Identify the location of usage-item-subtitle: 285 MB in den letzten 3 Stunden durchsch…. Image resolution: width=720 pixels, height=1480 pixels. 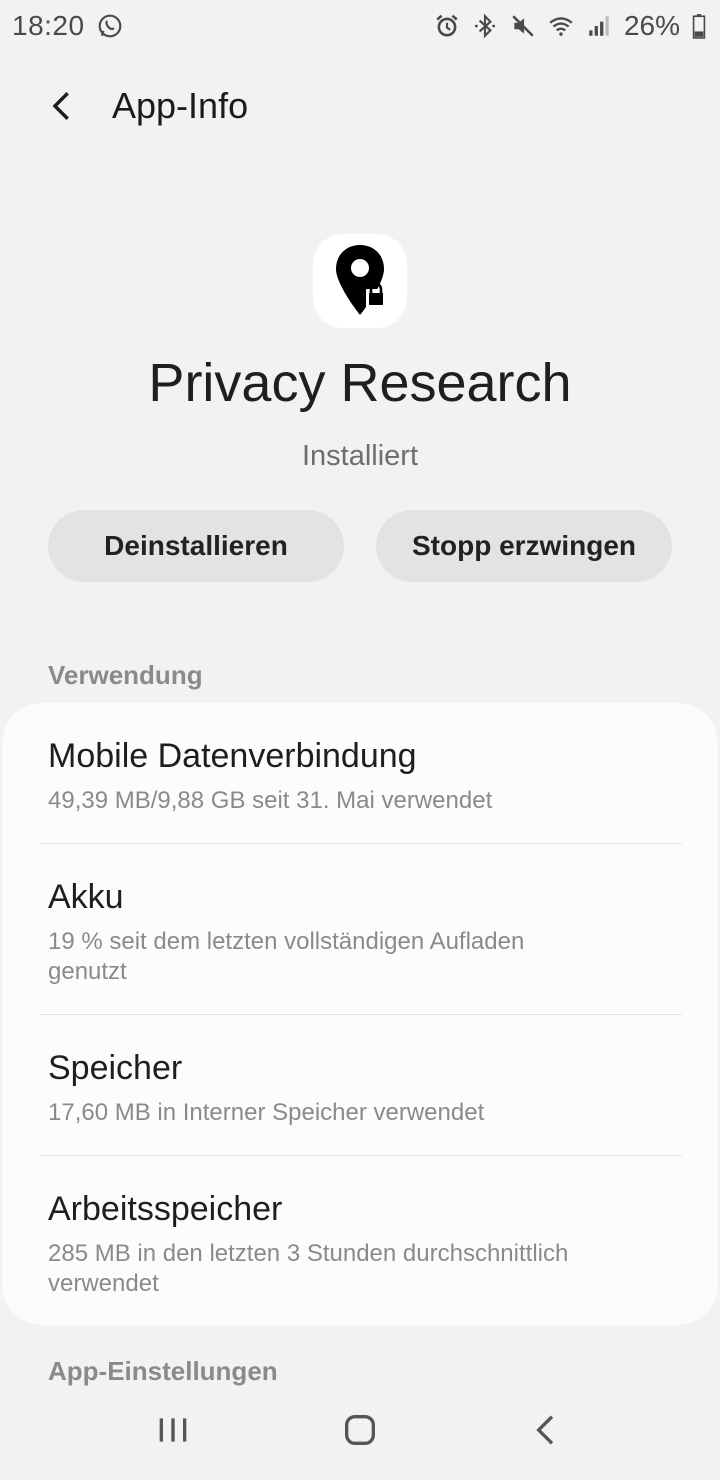
(308, 1268).